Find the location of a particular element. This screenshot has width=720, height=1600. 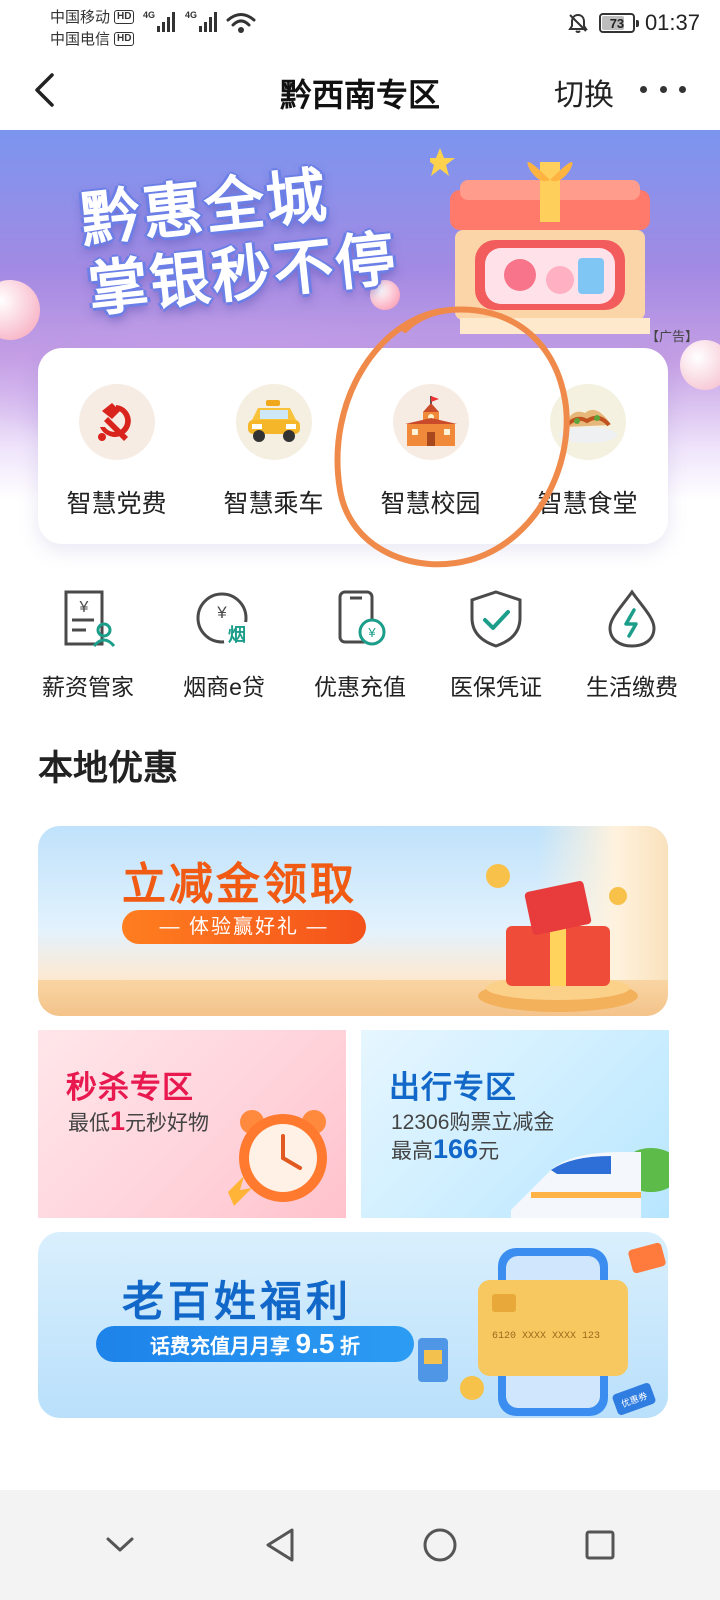

promo-travel: 出行专区 12306购票立减金 最高166元 is located at coordinates (515, 1124).